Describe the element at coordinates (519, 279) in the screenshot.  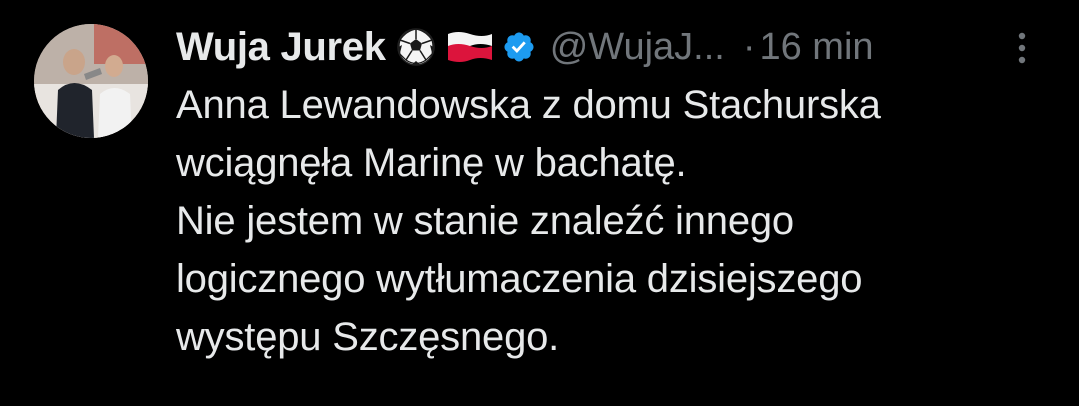
I see `tweet-text-line: logicznego wytłumaczenia dzisiejszego` at that location.